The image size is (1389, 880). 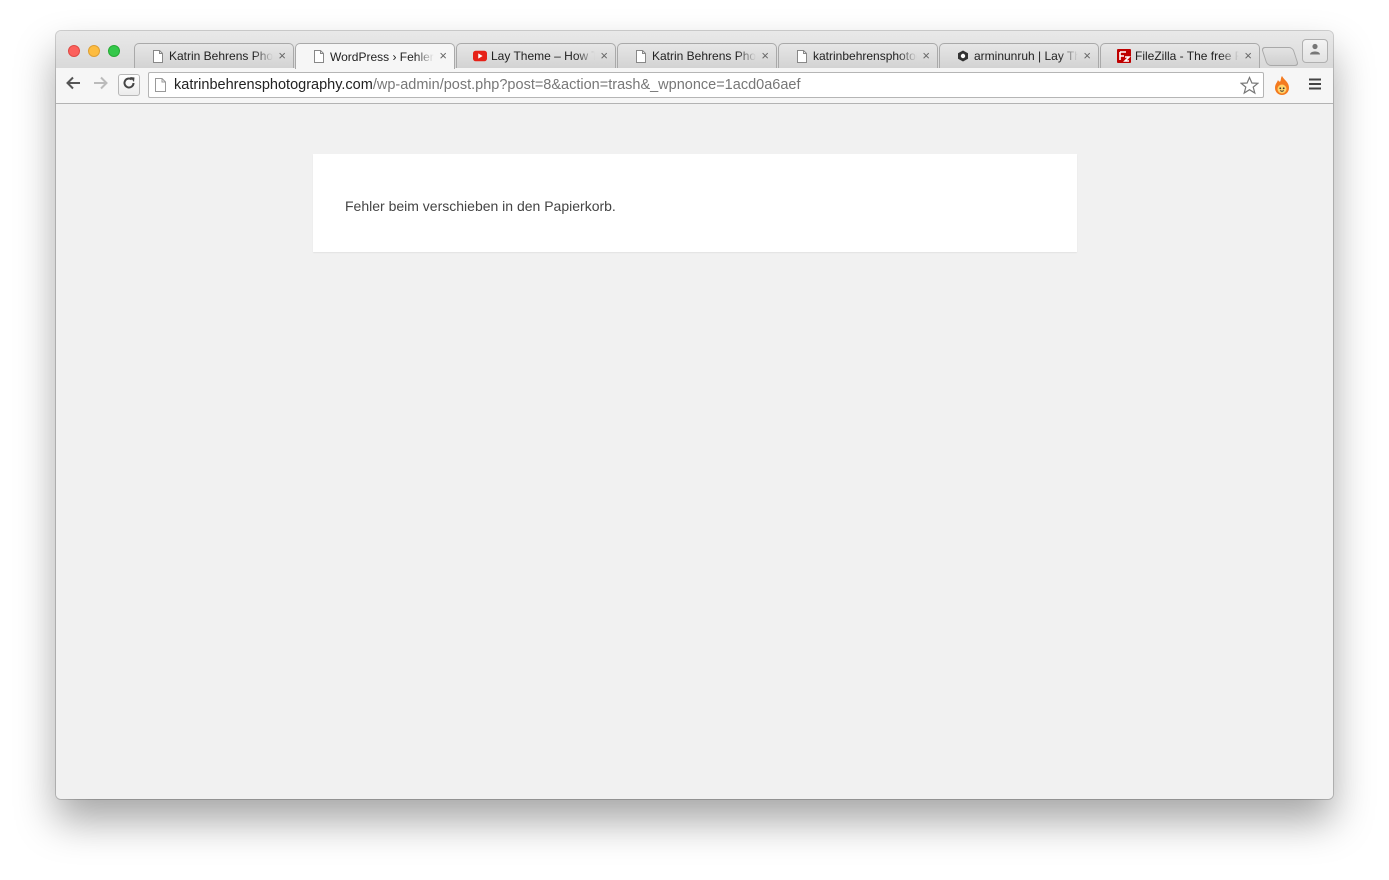 I want to click on github-icon, so click(x=963, y=56).